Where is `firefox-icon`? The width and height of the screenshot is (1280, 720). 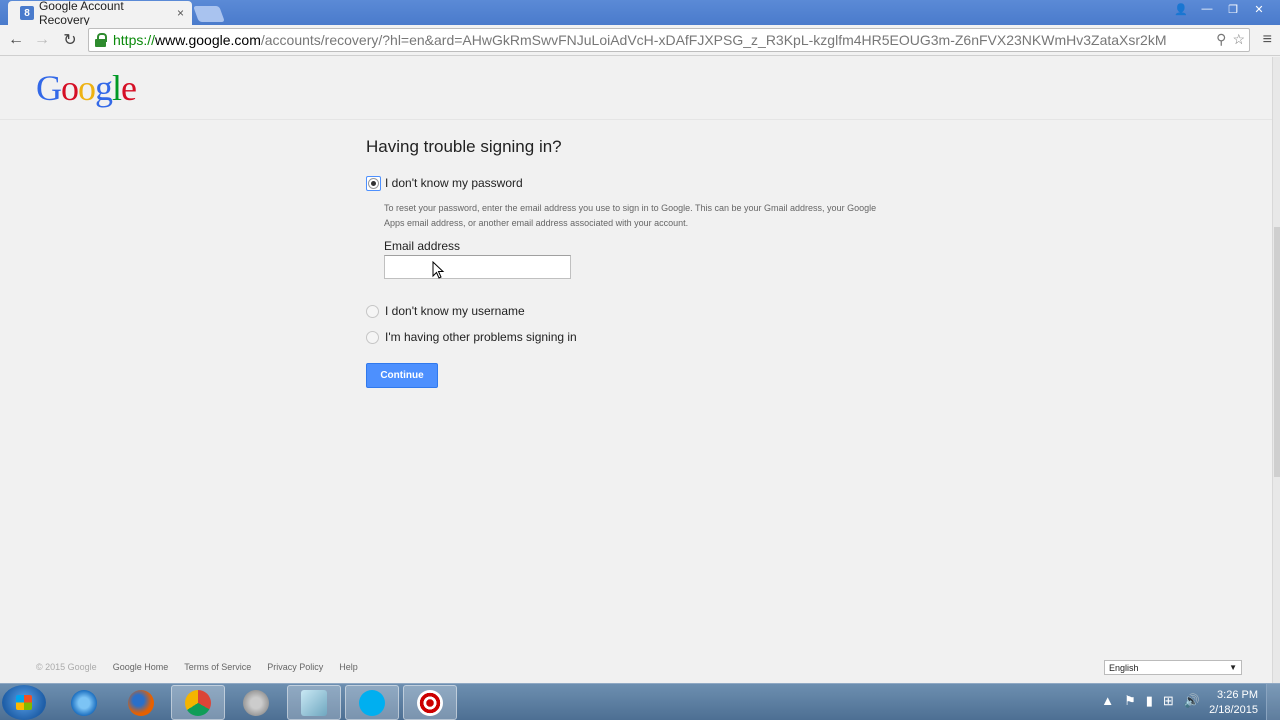 firefox-icon is located at coordinates (141, 702).